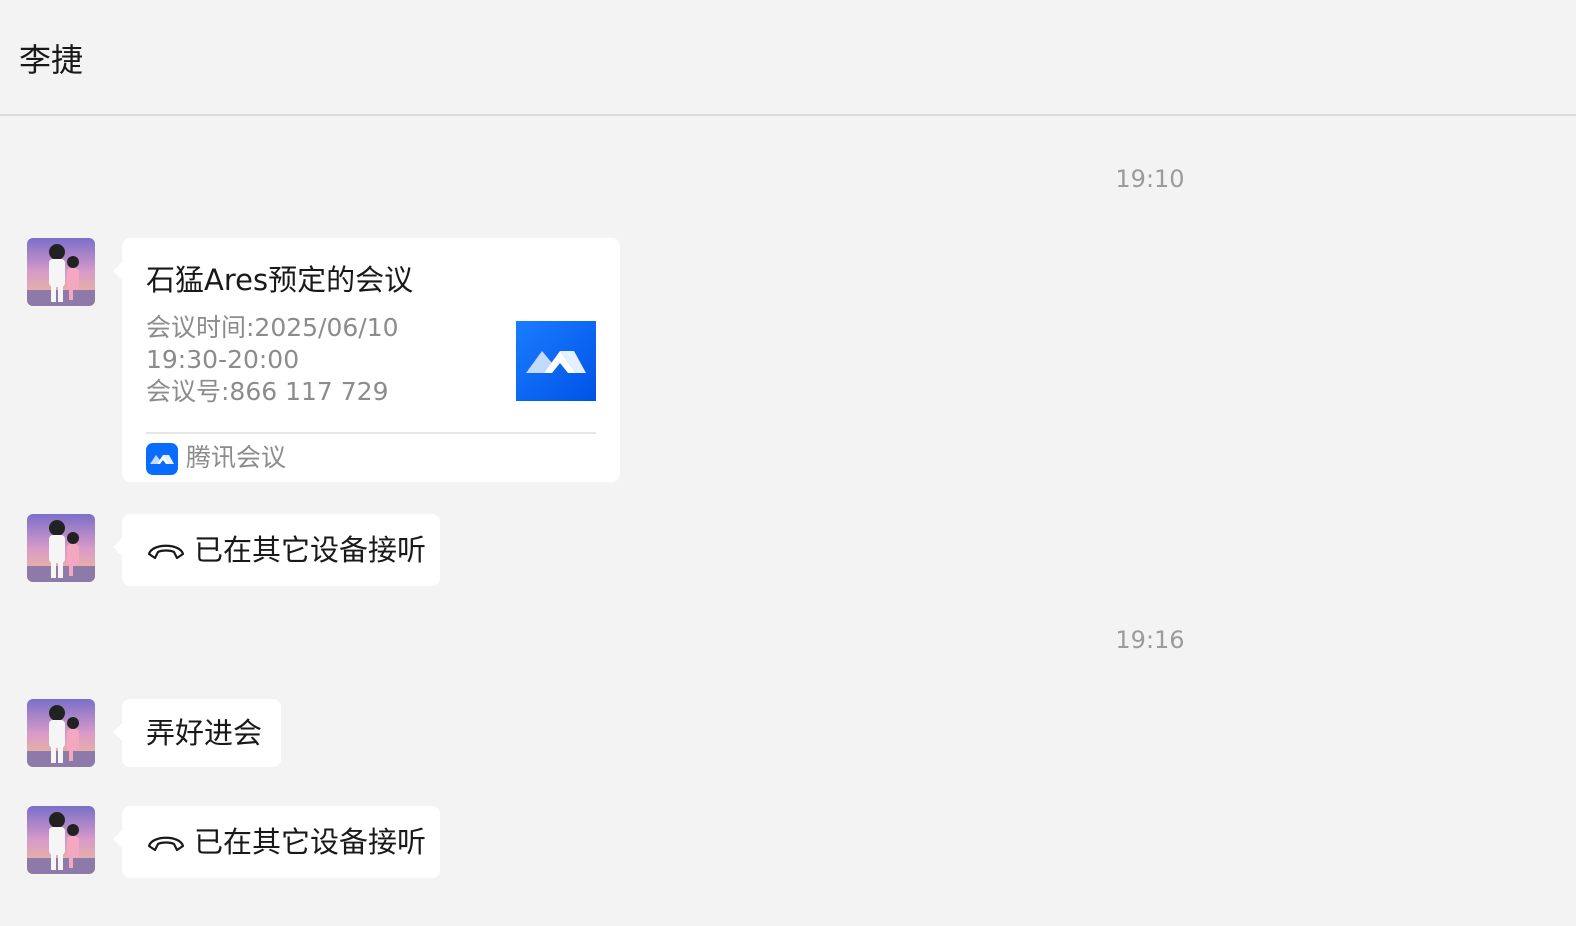 The height and width of the screenshot is (926, 1576). Describe the element at coordinates (51, 60) in the screenshot. I see `contact-name: 李捷` at that location.